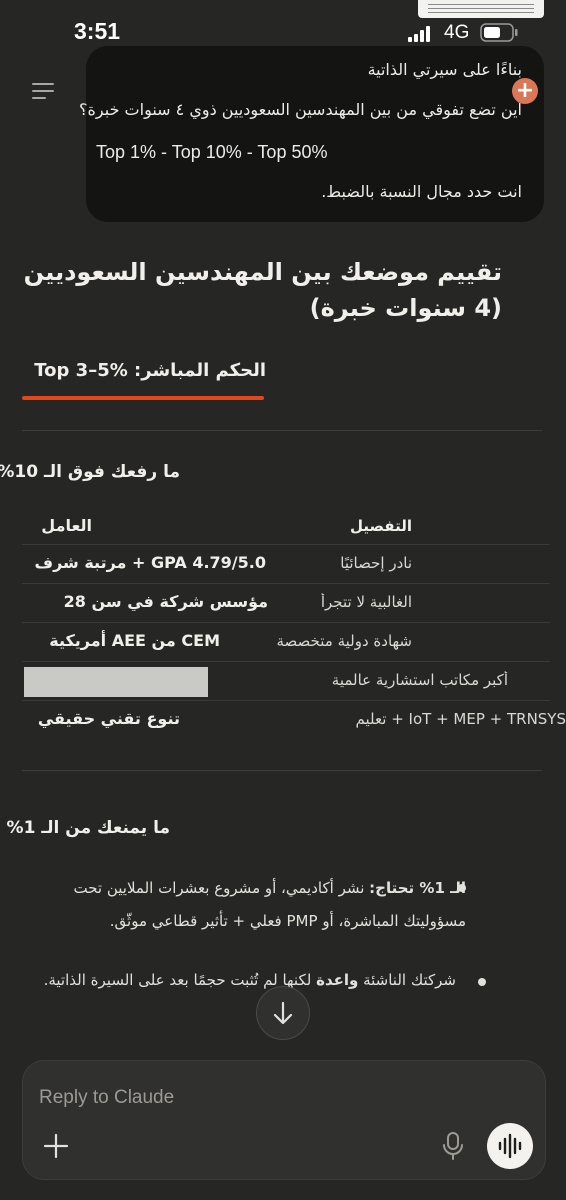 Image resolution: width=566 pixels, height=1200 pixels. Describe the element at coordinates (284, 1120) in the screenshot. I see `reply-composer: Reply to Claude` at that location.